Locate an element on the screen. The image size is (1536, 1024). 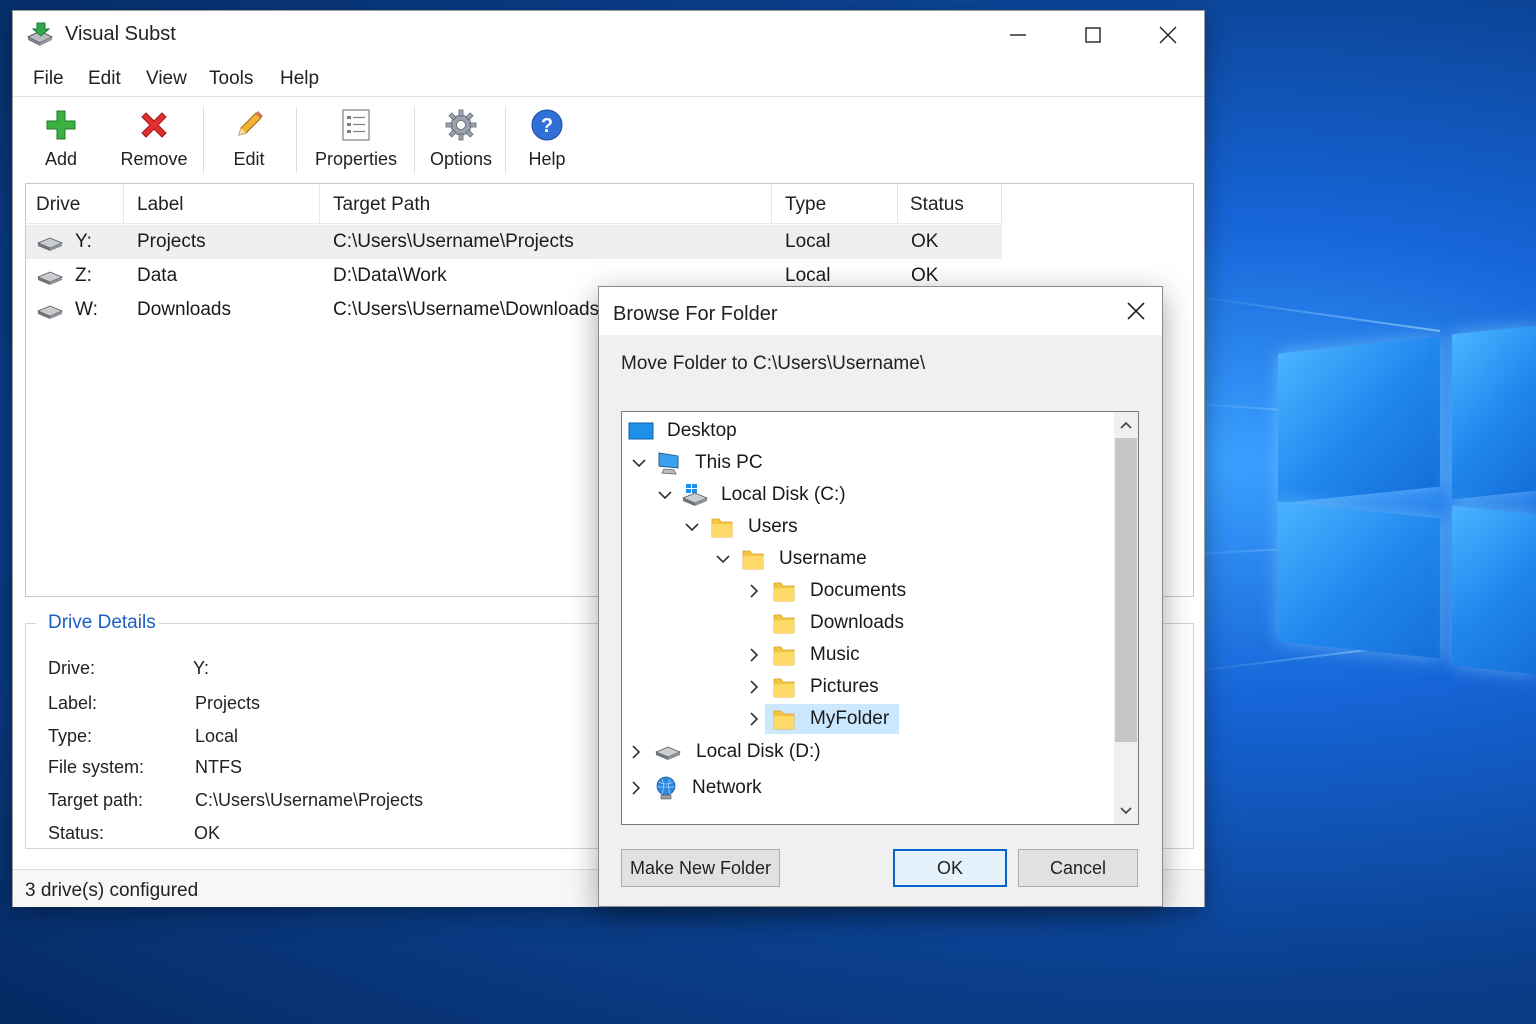
tree-node-documents: Documents is located at coordinates (830, 591).